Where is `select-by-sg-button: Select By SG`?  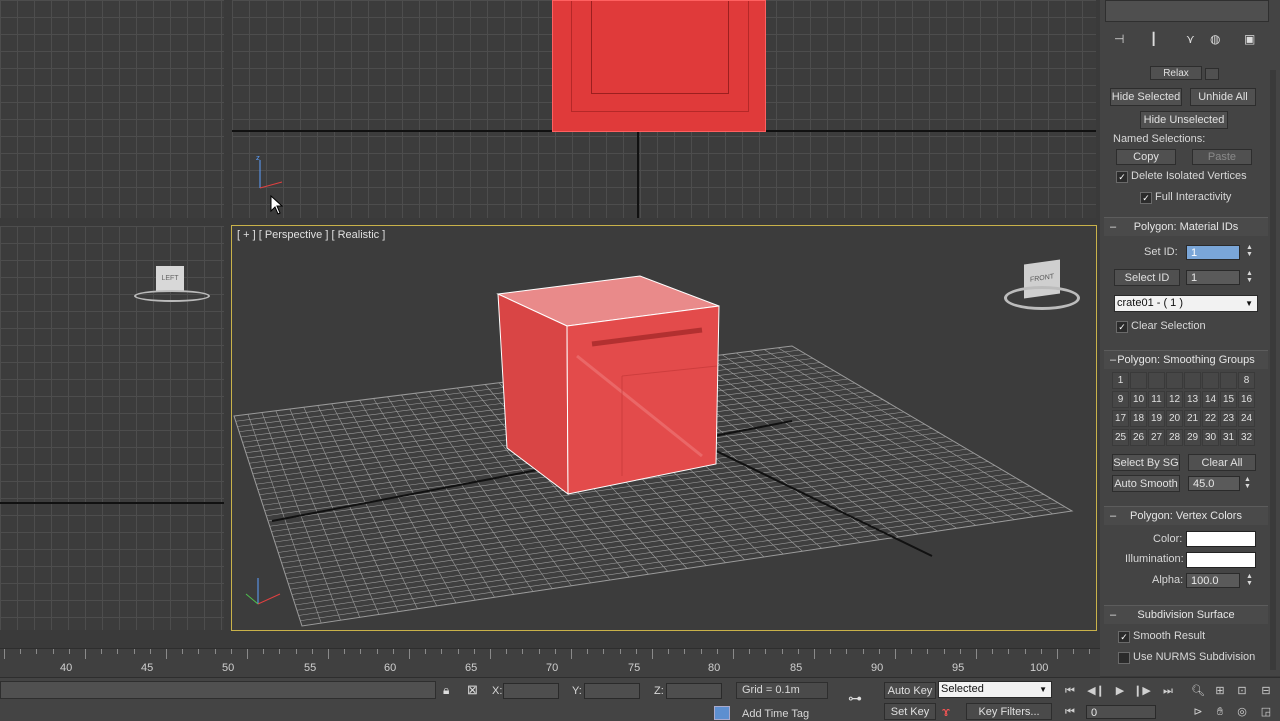 select-by-sg-button: Select By SG is located at coordinates (1146, 462).